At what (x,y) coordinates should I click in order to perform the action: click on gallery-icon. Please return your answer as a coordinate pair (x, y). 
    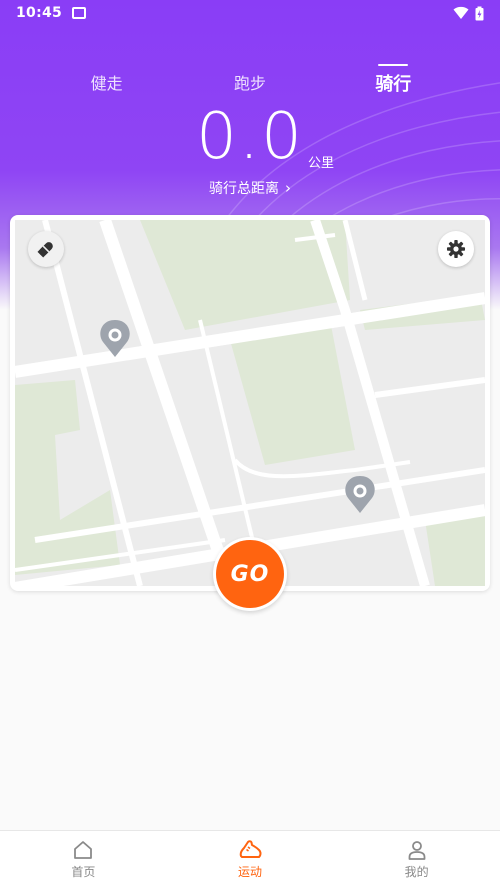
    Looking at the image, I should click on (79, 13).